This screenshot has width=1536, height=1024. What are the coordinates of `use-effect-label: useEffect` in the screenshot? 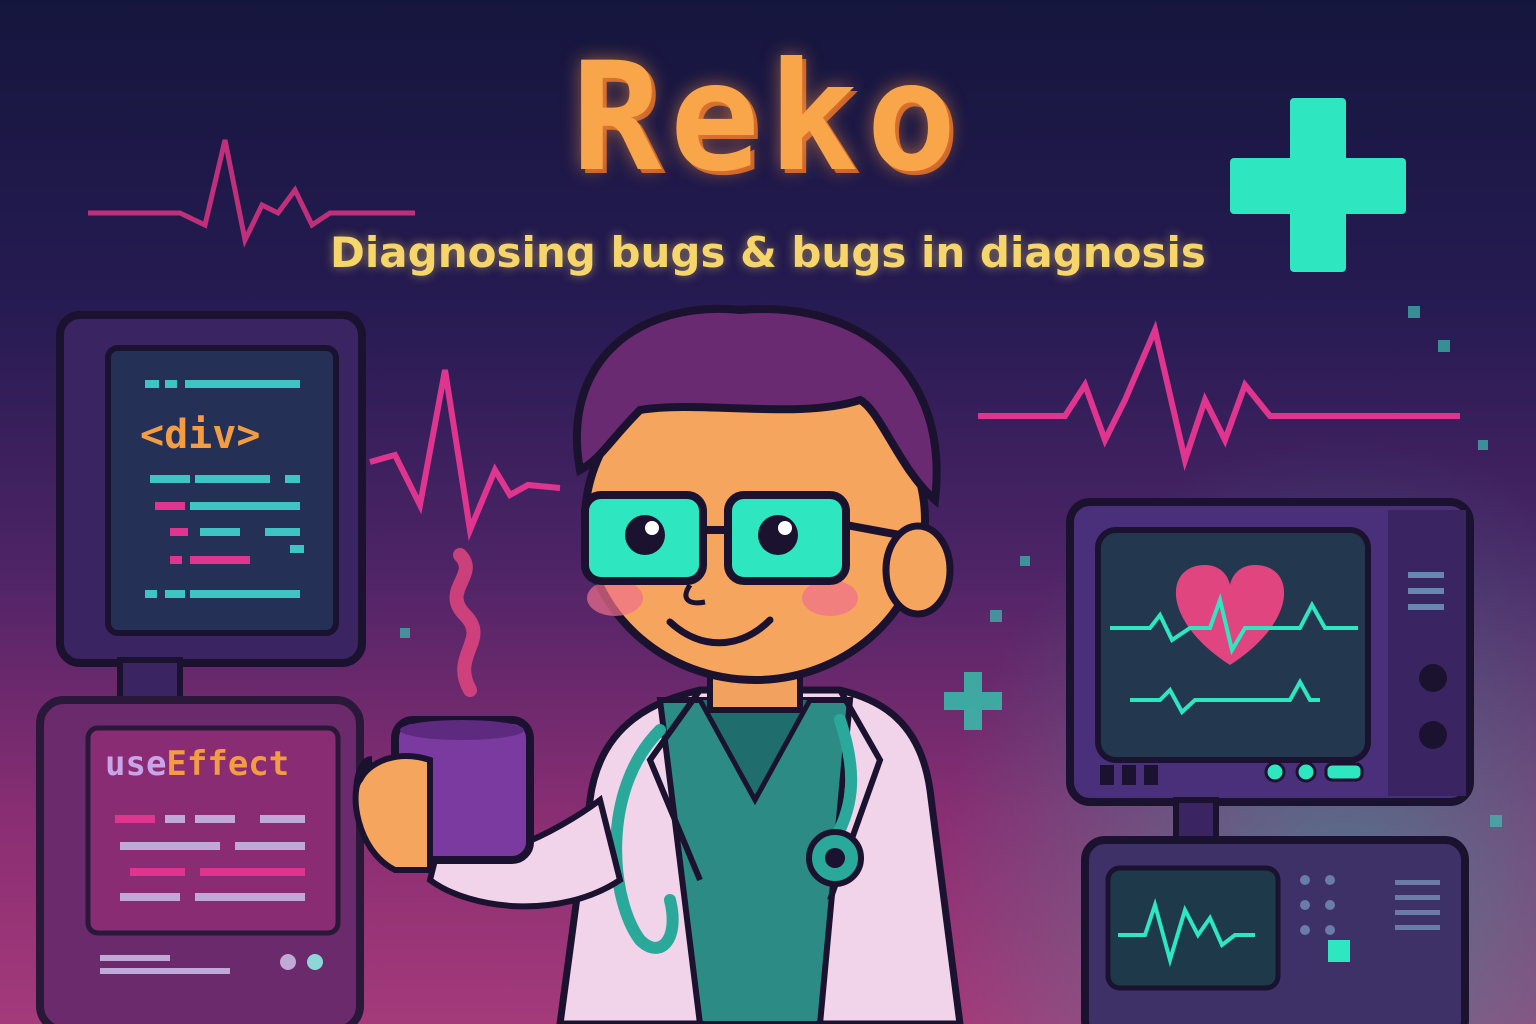 It's located at (197, 764).